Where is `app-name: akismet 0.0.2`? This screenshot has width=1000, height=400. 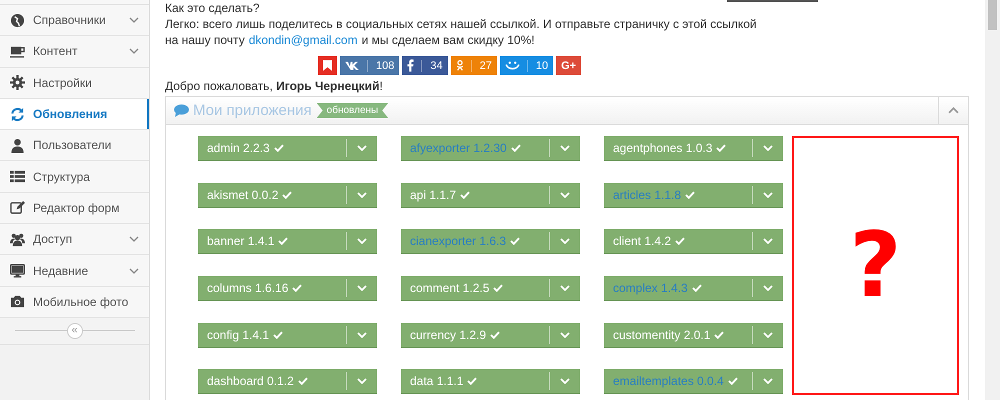 app-name: akismet 0.0.2 is located at coordinates (242, 195).